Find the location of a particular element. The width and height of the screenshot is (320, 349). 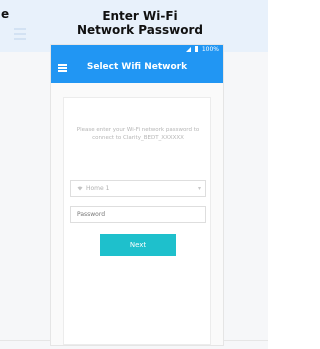

network-select: Home 1 ▾ is located at coordinates (138, 188).